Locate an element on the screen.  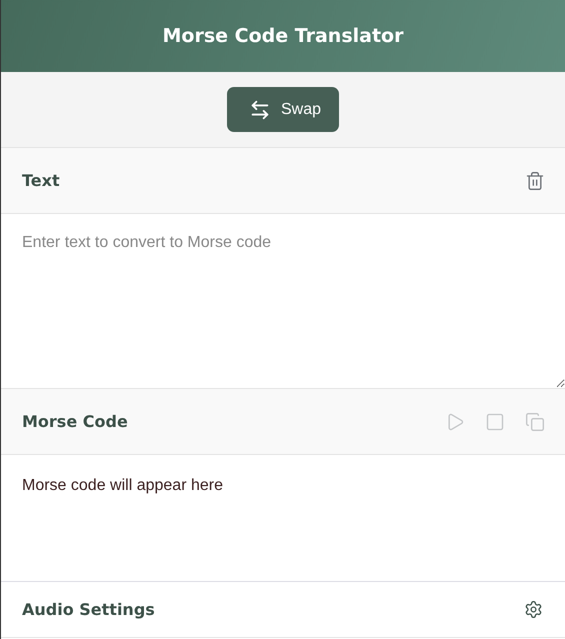
morse-output-text: Morse code will appear here is located at coordinates (122, 485).